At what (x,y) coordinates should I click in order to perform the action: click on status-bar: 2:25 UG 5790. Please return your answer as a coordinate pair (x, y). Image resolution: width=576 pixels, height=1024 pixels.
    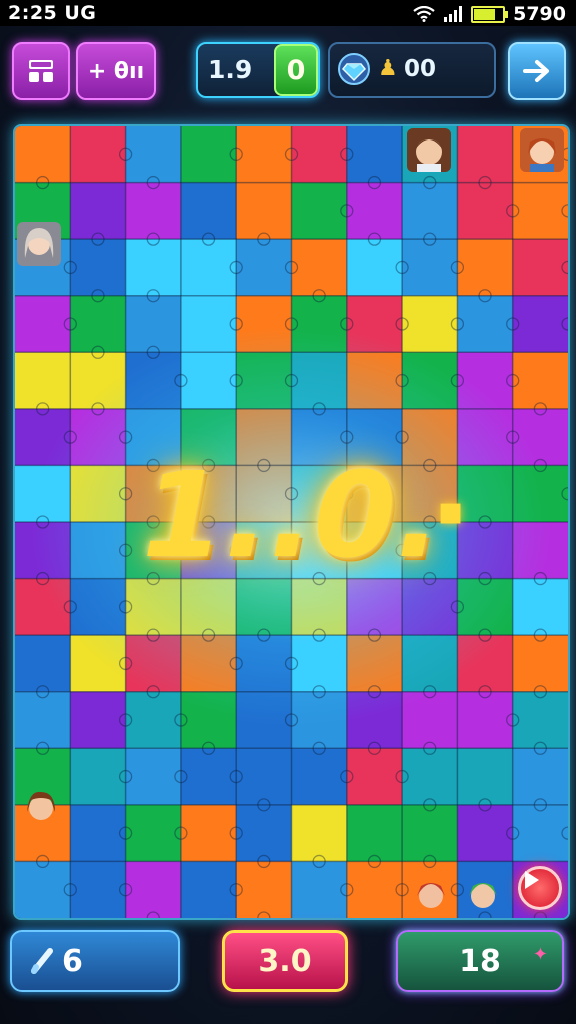
    Looking at the image, I should click on (288, 13).